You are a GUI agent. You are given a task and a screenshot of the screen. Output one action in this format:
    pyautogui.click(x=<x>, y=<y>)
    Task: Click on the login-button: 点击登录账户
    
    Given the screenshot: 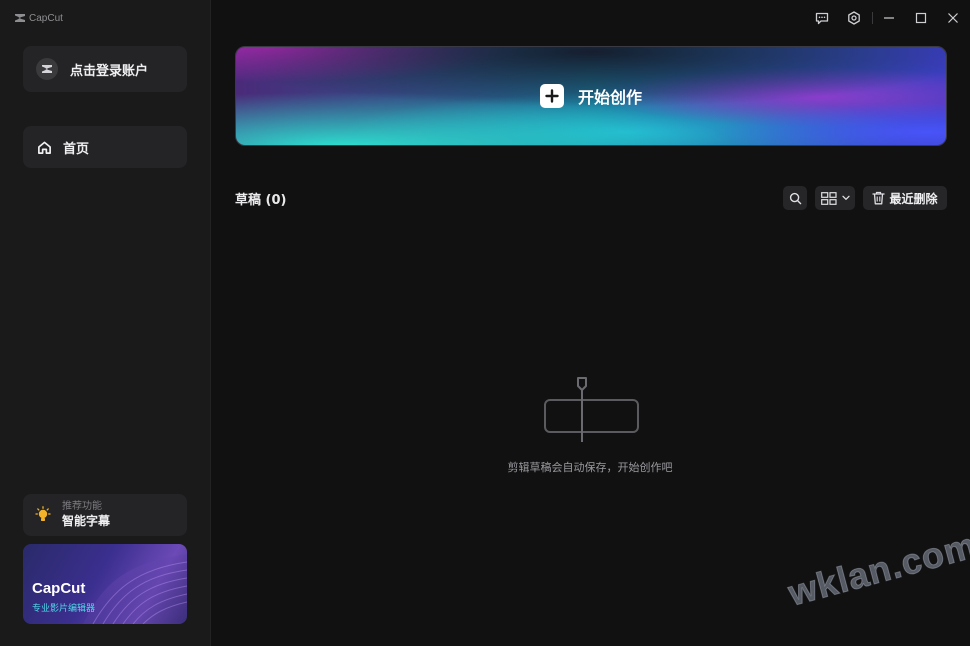 What is the action you would take?
    pyautogui.click(x=105, y=69)
    